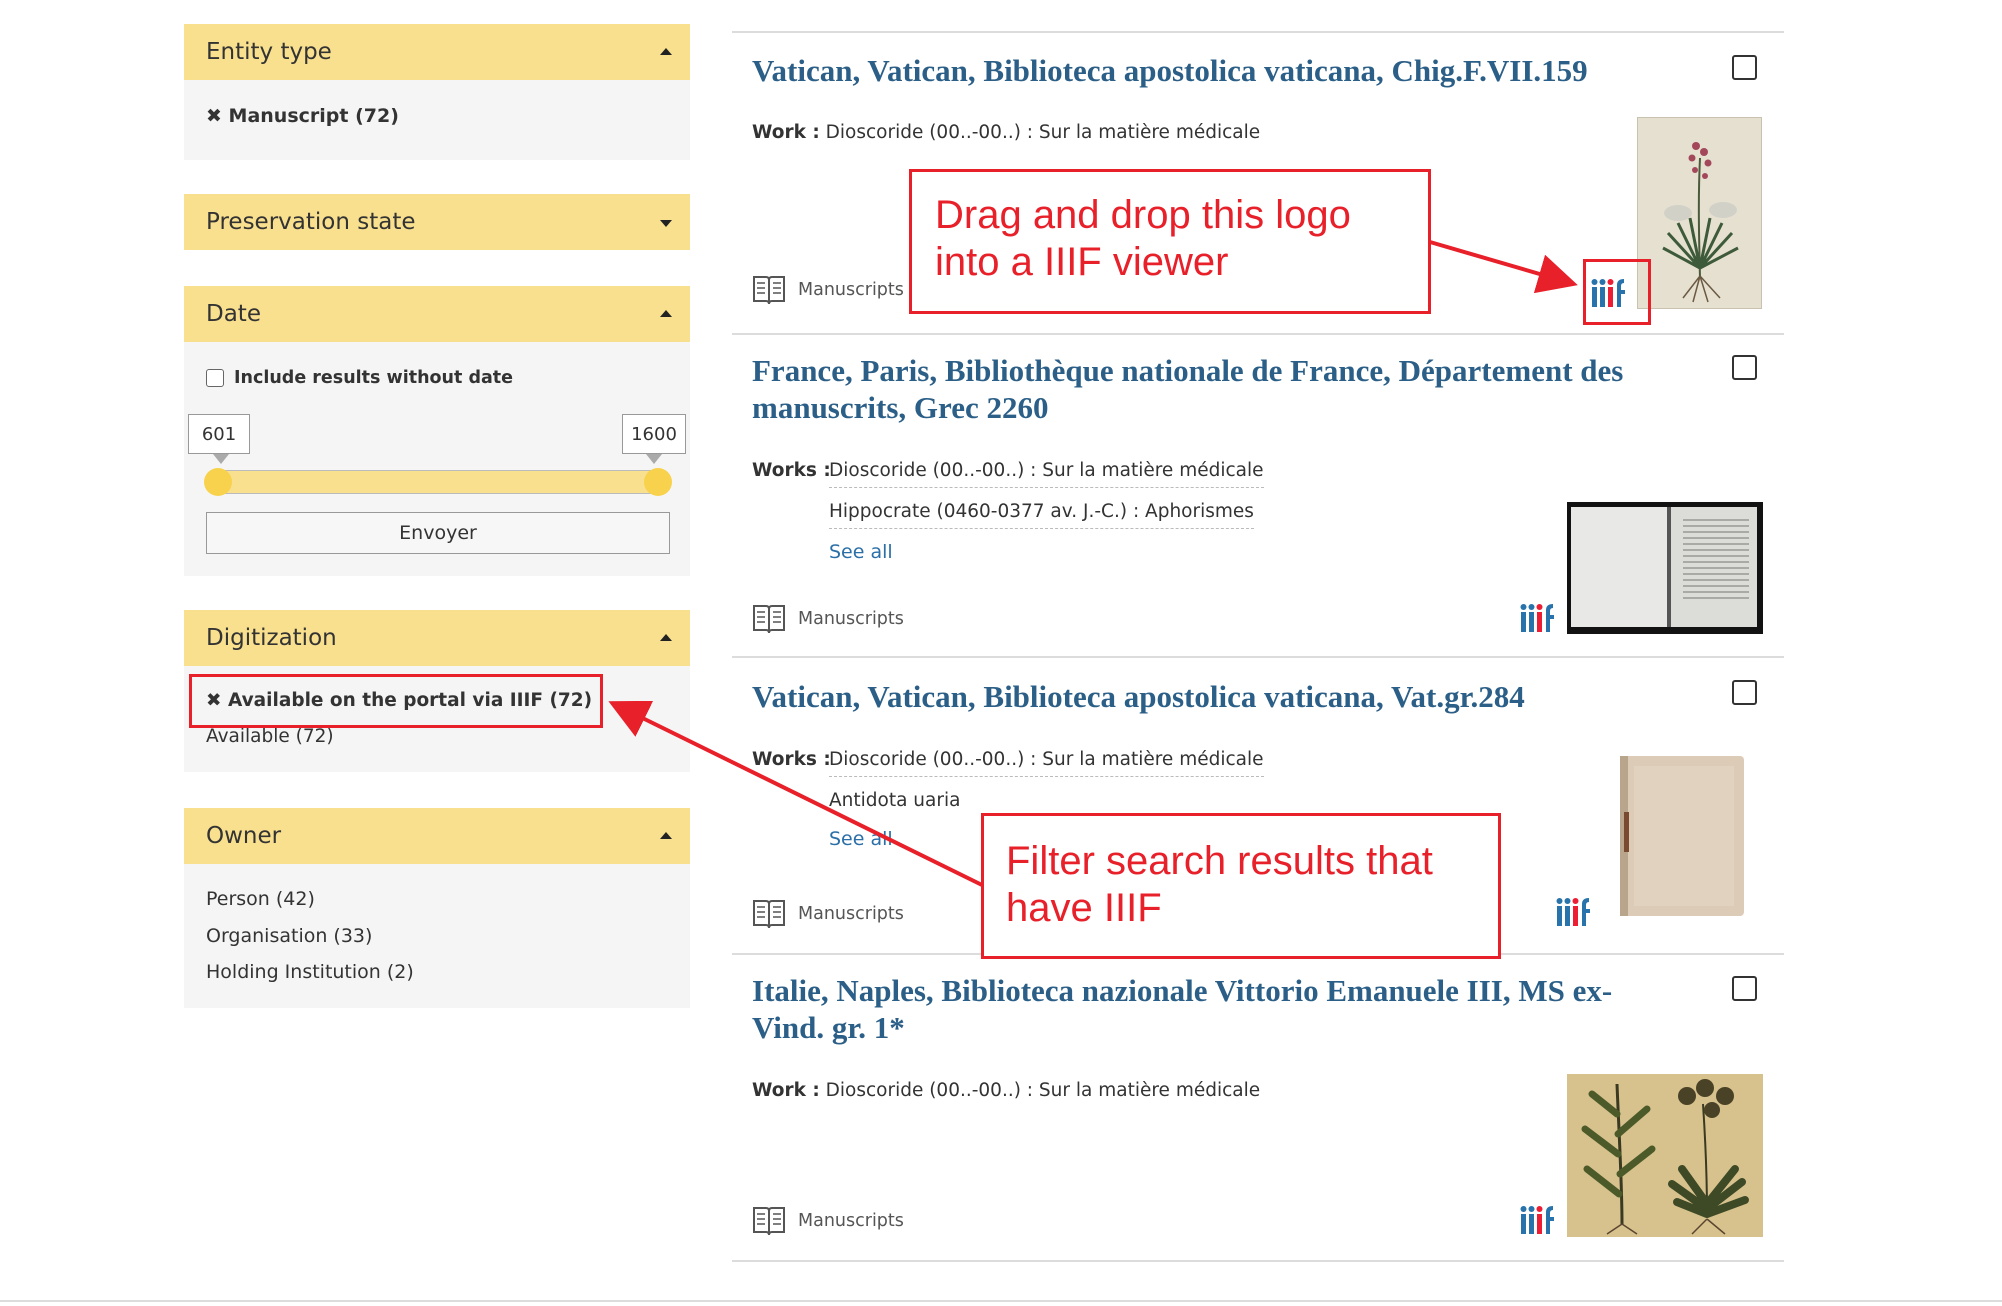 The image size is (2002, 1306). Describe the element at coordinates (1082, 262) in the screenshot. I see `annotation-line: into a IIIF viewer` at that location.